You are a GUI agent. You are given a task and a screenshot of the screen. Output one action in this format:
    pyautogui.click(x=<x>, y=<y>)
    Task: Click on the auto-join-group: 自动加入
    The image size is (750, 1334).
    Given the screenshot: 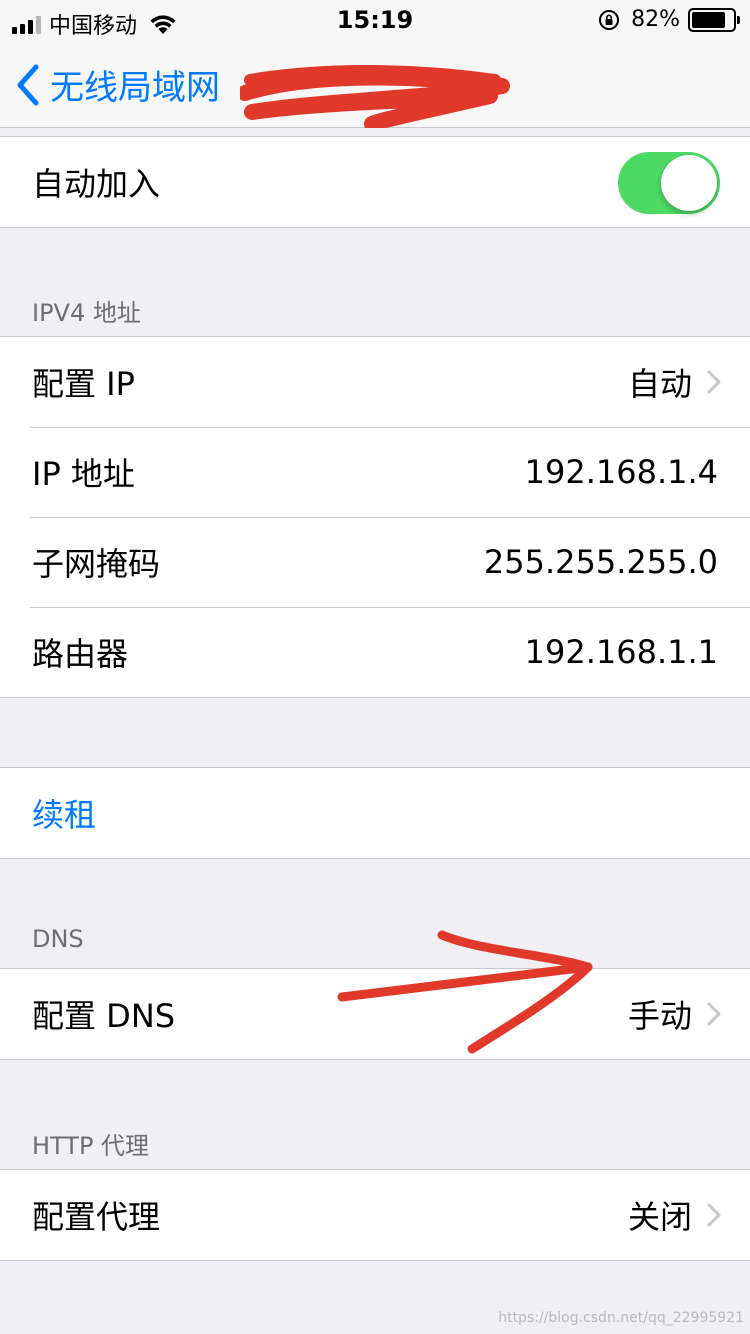 What is the action you would take?
    pyautogui.click(x=375, y=182)
    